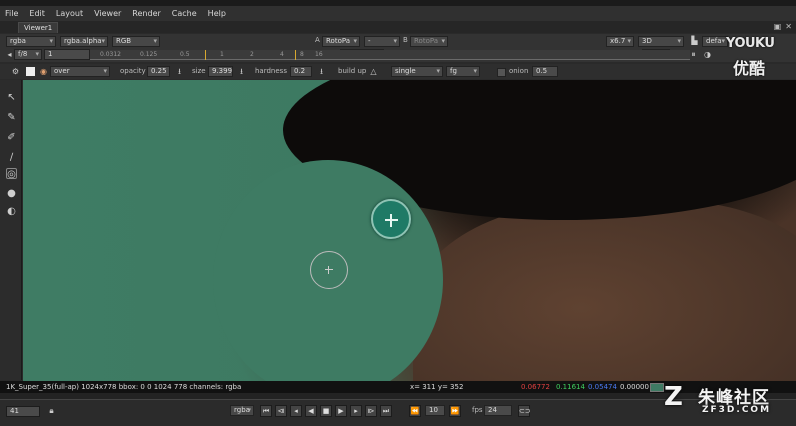 Image resolution: width=796 pixels, height=426 pixels. What do you see at coordinates (519, 71) in the screenshot?
I see `onion-label: onion` at bounding box center [519, 71].